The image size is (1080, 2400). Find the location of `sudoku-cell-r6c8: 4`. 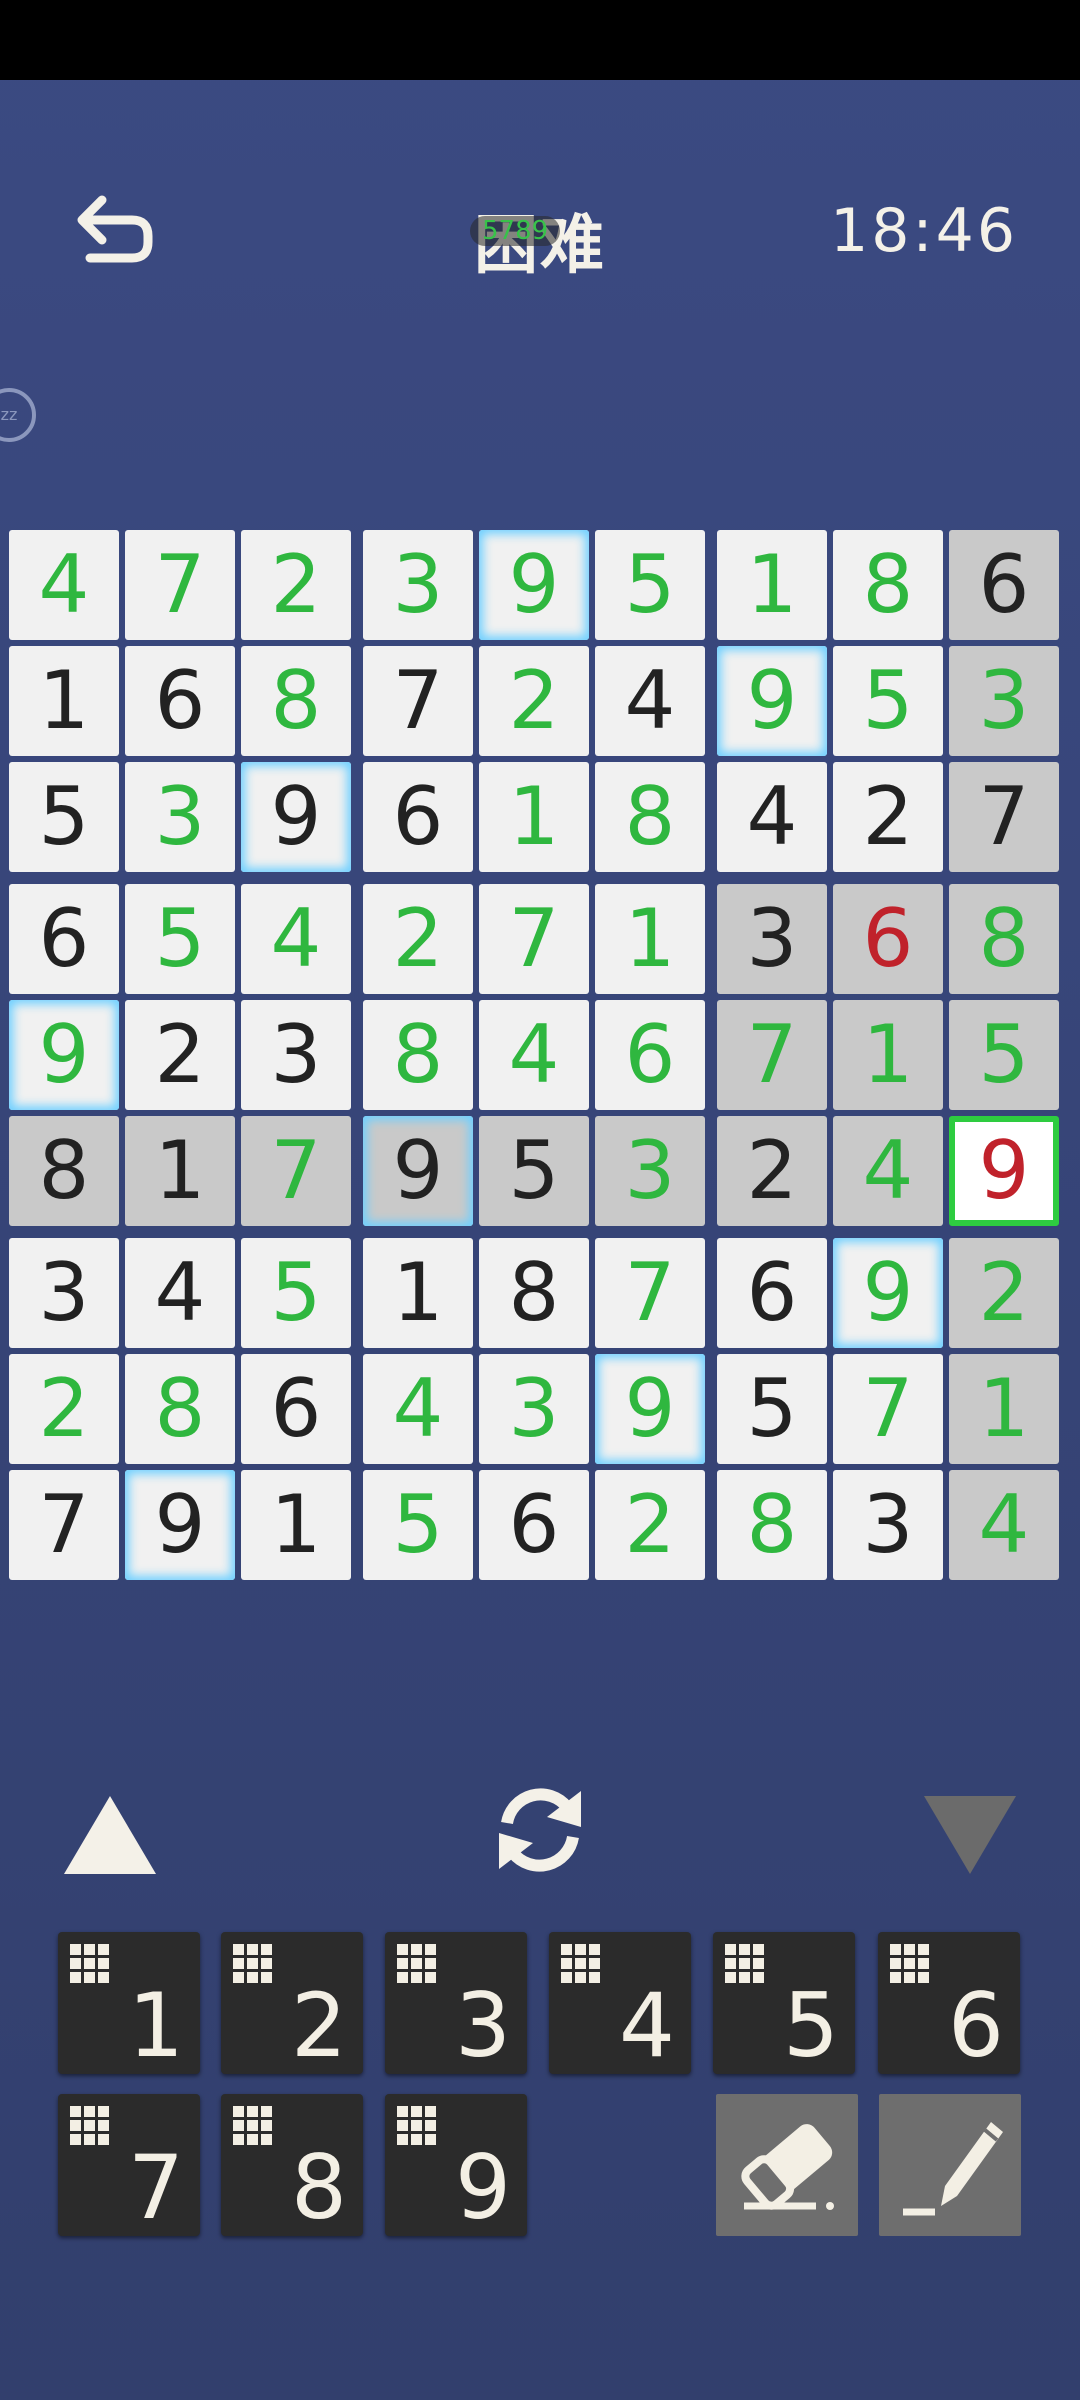

sudoku-cell-r6c8: 4 is located at coordinates (888, 1171).